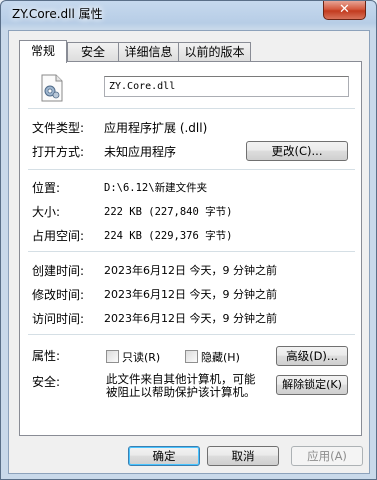  I want to click on modified-value: 2023年6月12日 今天，9 分钟之前, so click(190, 294).